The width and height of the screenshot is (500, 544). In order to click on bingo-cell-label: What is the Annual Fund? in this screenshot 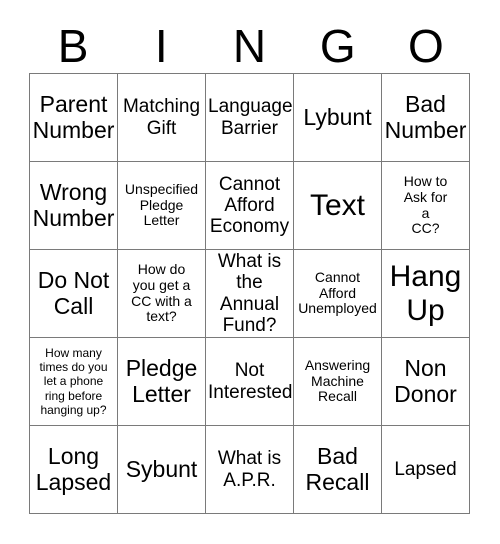, I will do `click(249, 293)`.